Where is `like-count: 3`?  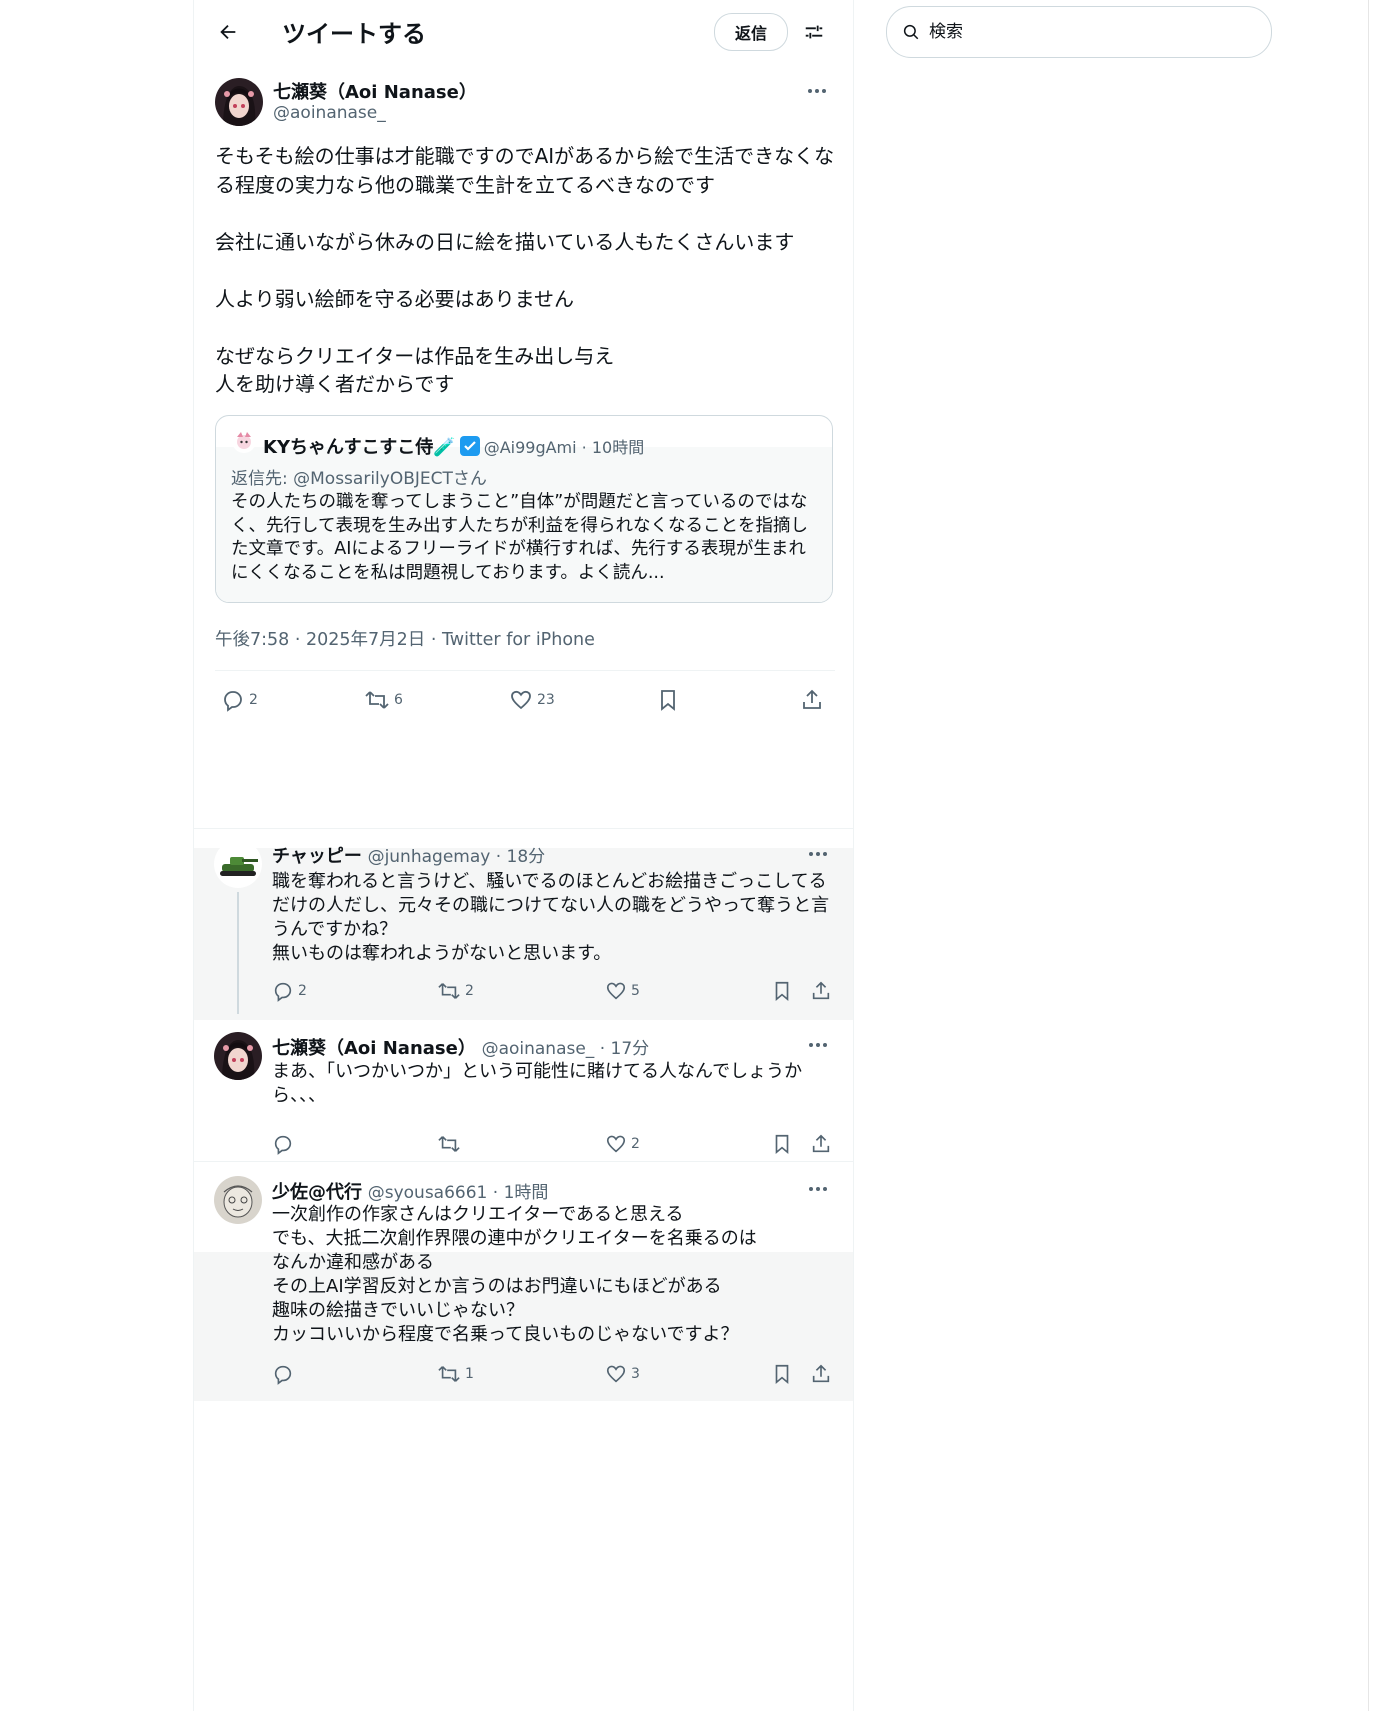
like-count: 3 is located at coordinates (635, 1374).